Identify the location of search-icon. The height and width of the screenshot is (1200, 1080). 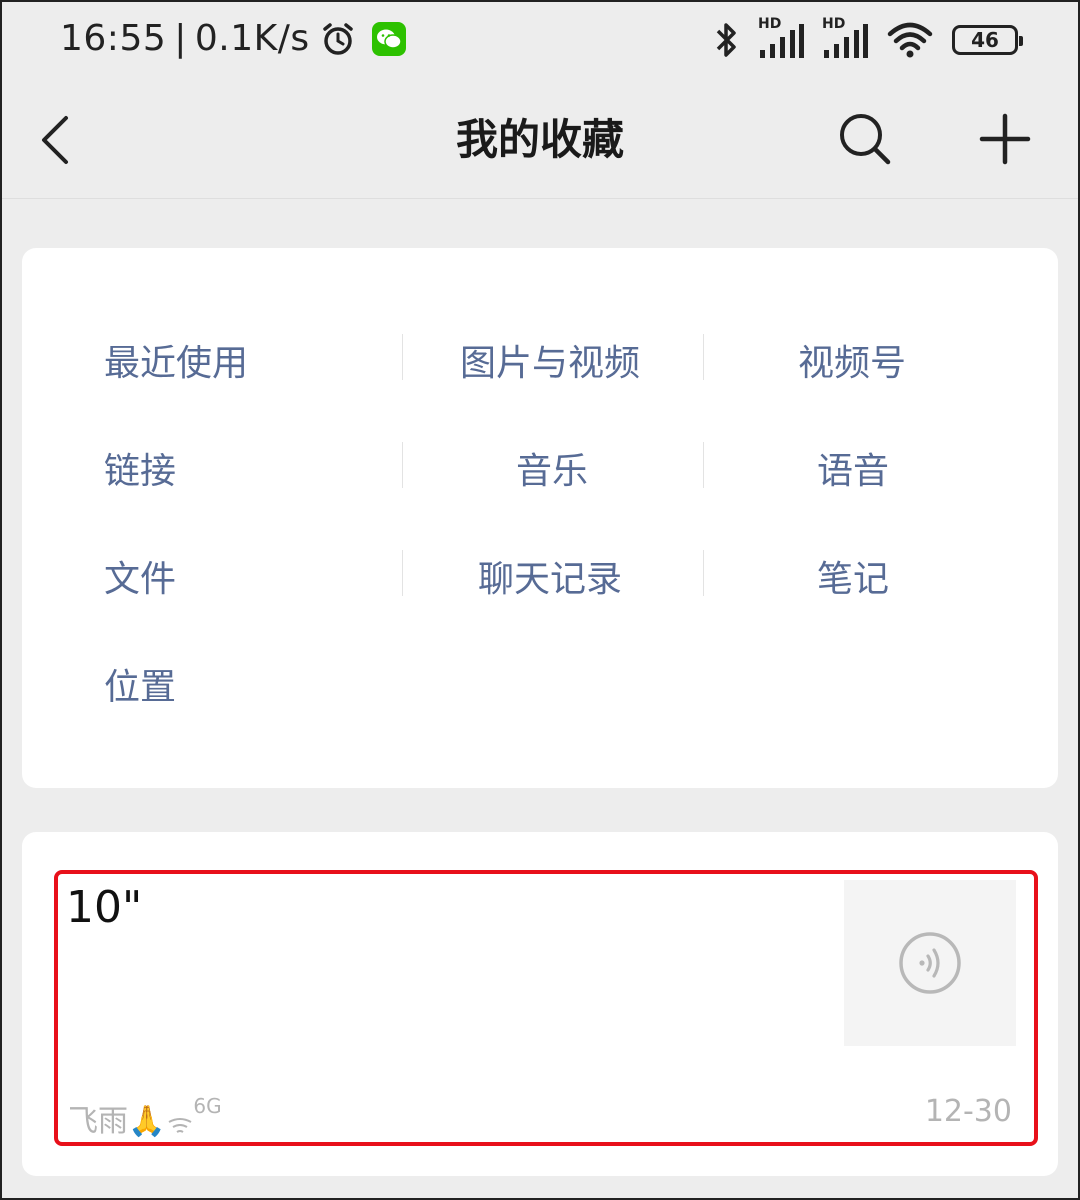
(864, 138).